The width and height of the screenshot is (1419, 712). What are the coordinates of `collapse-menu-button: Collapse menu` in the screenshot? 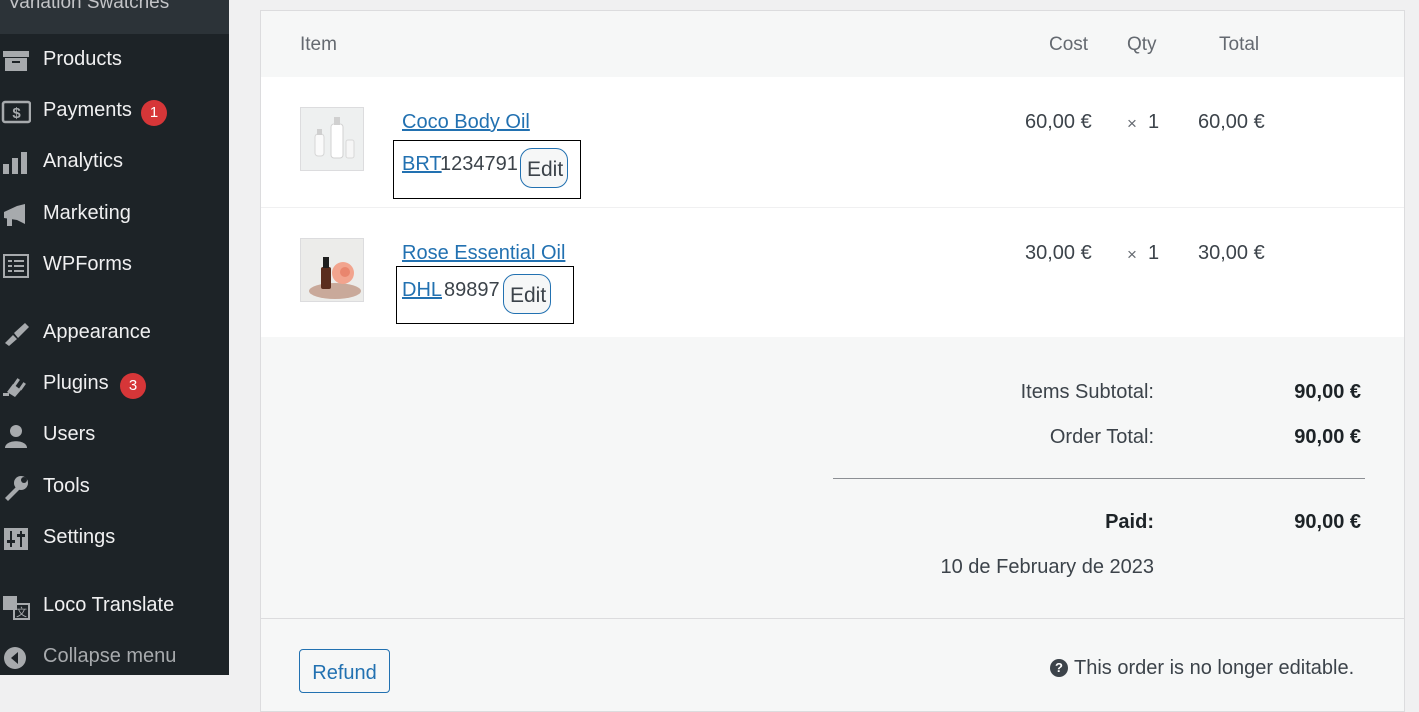 It's located at (114, 657).